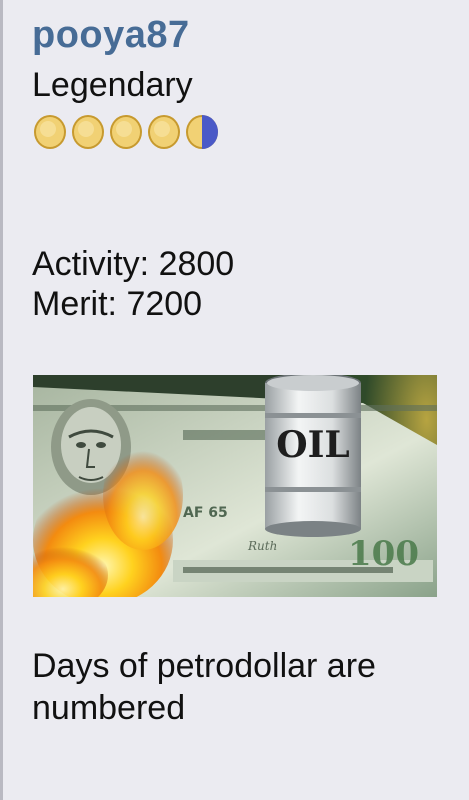 Image resolution: width=469 pixels, height=800 pixels. I want to click on activity-stat: Activity: 2800, so click(133, 264).